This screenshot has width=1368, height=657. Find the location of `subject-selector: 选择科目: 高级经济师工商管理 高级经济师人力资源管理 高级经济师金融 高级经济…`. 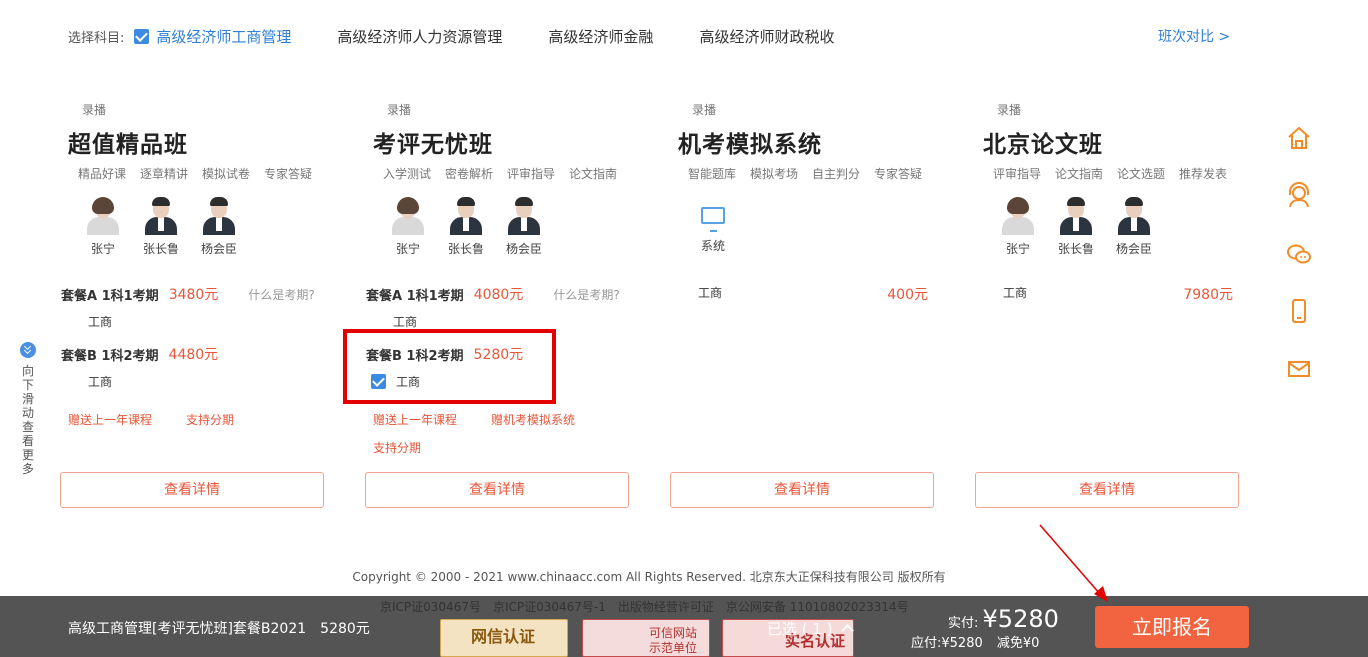

subject-selector: 选择科目: 高级经济师工商管理 高级经济师人力资源管理 高级经济师金融 高级经济… is located at coordinates (474, 36).